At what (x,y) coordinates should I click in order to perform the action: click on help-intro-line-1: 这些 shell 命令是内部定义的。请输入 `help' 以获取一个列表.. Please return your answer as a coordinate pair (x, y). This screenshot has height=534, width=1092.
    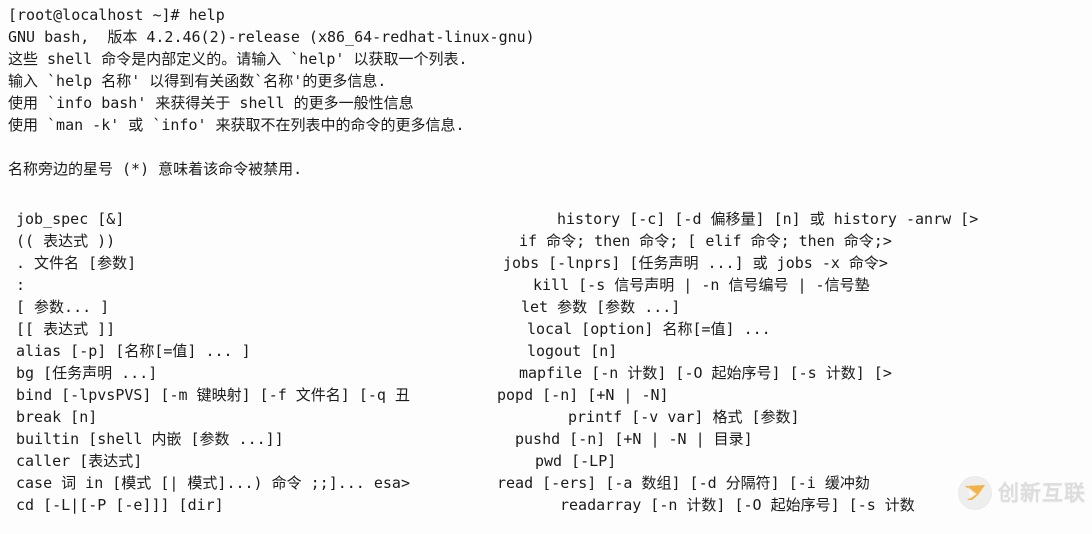
    Looking at the image, I should click on (238, 59).